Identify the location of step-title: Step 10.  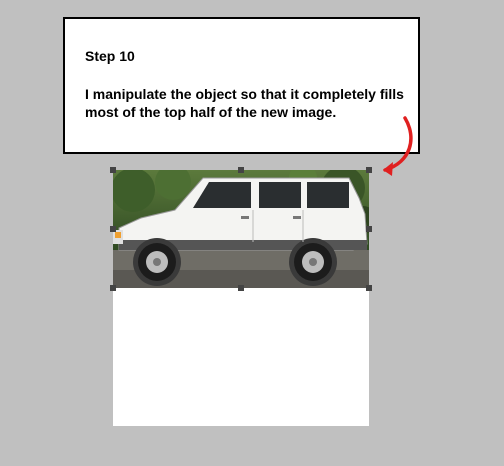
(110, 56).